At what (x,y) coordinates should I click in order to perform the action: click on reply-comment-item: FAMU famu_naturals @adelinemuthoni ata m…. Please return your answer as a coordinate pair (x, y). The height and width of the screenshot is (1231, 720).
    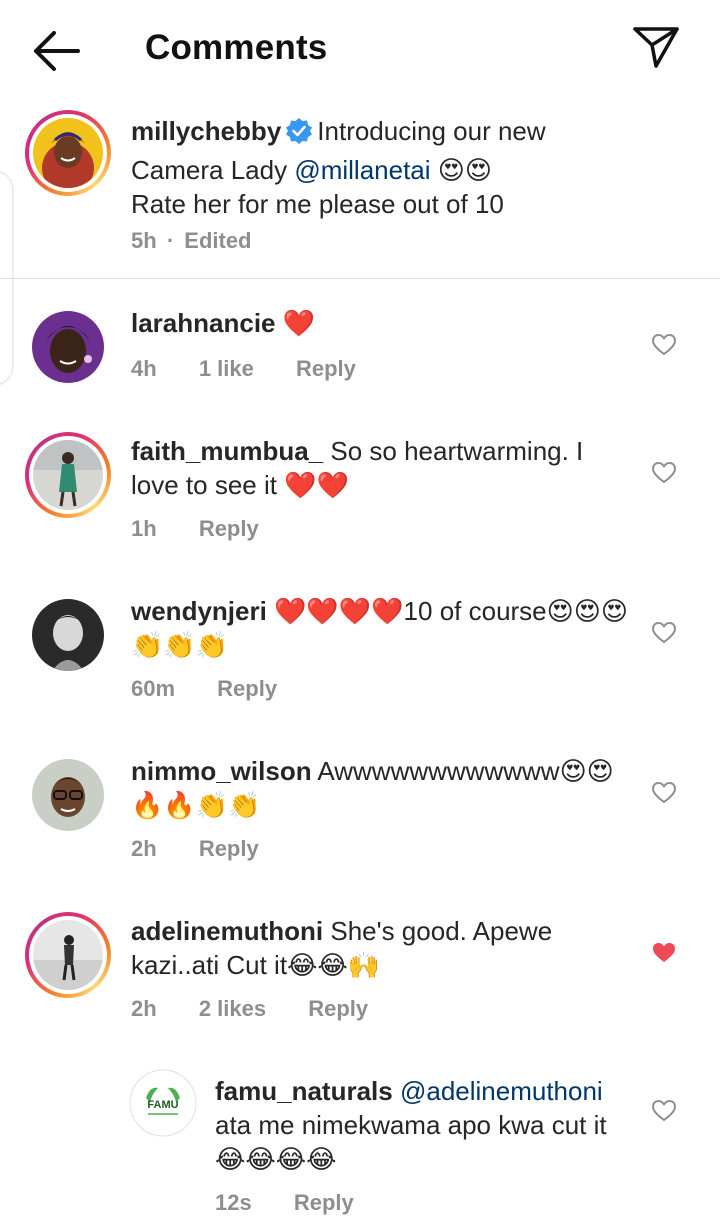
    Looking at the image, I should click on (360, 1149).